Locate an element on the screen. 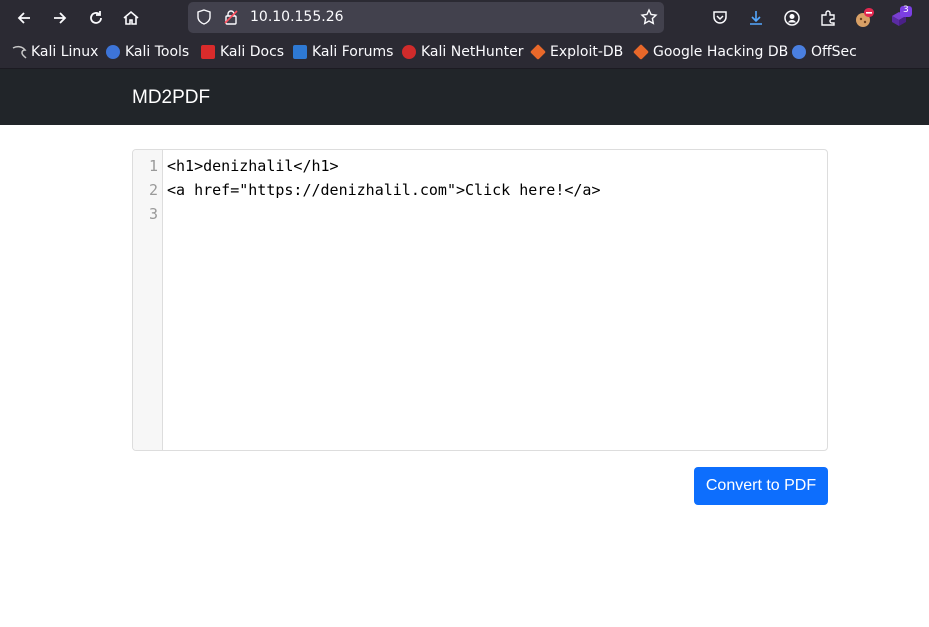 The width and height of the screenshot is (929, 627). bookmark-kali-nethunter: Kali NetHunter is located at coordinates (462, 52).